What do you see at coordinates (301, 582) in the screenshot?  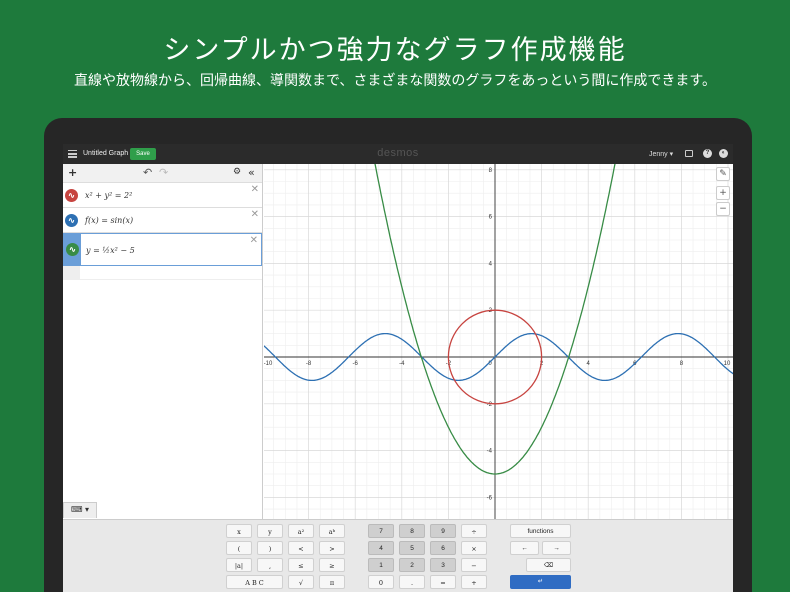 I see `func-key: √` at bounding box center [301, 582].